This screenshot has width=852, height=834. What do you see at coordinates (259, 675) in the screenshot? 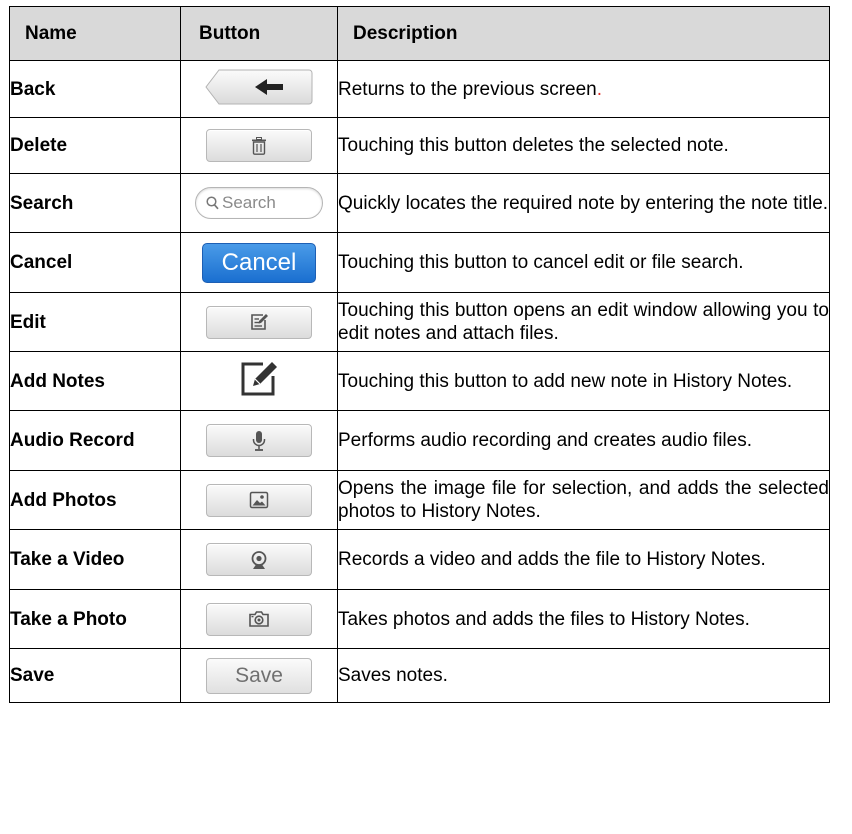
I see `save-button: Save` at bounding box center [259, 675].